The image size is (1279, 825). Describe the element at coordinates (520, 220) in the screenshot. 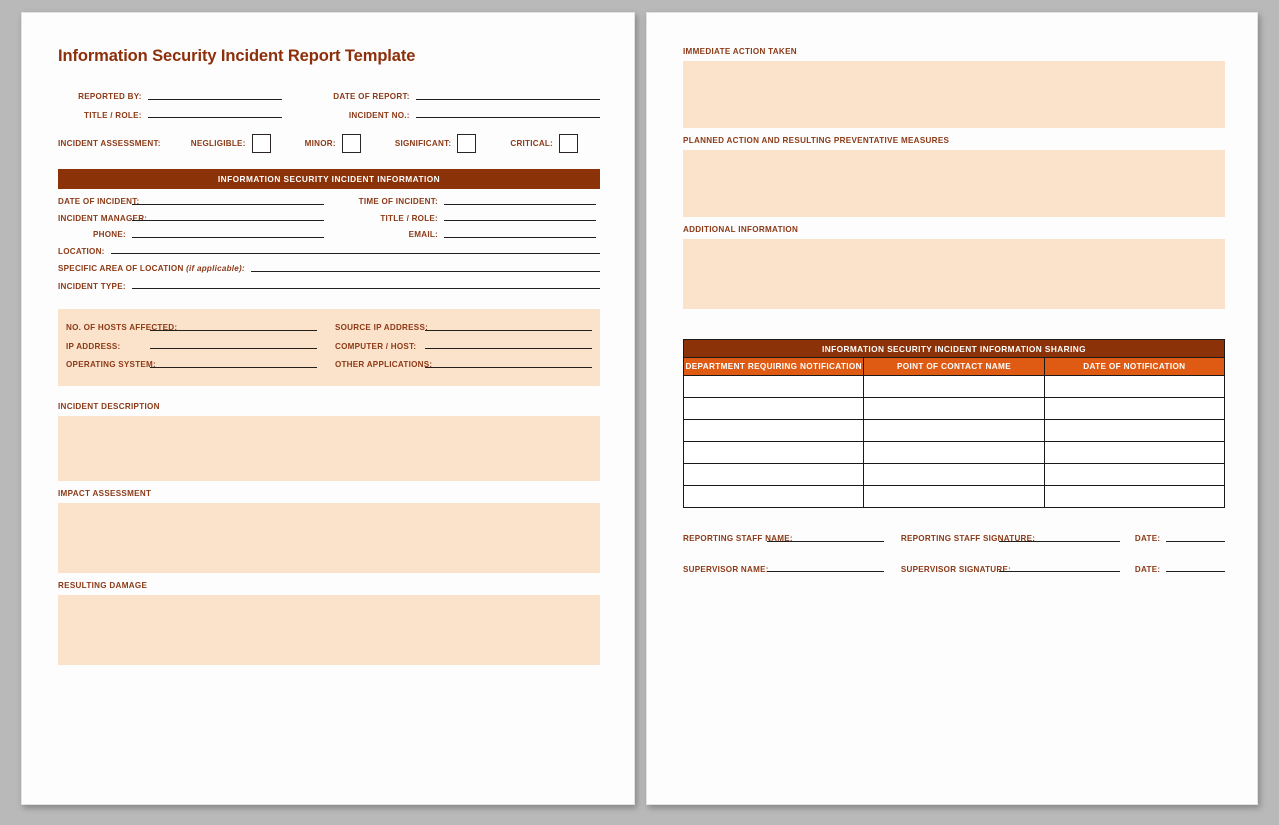

I see `manager-title-role-input` at that location.